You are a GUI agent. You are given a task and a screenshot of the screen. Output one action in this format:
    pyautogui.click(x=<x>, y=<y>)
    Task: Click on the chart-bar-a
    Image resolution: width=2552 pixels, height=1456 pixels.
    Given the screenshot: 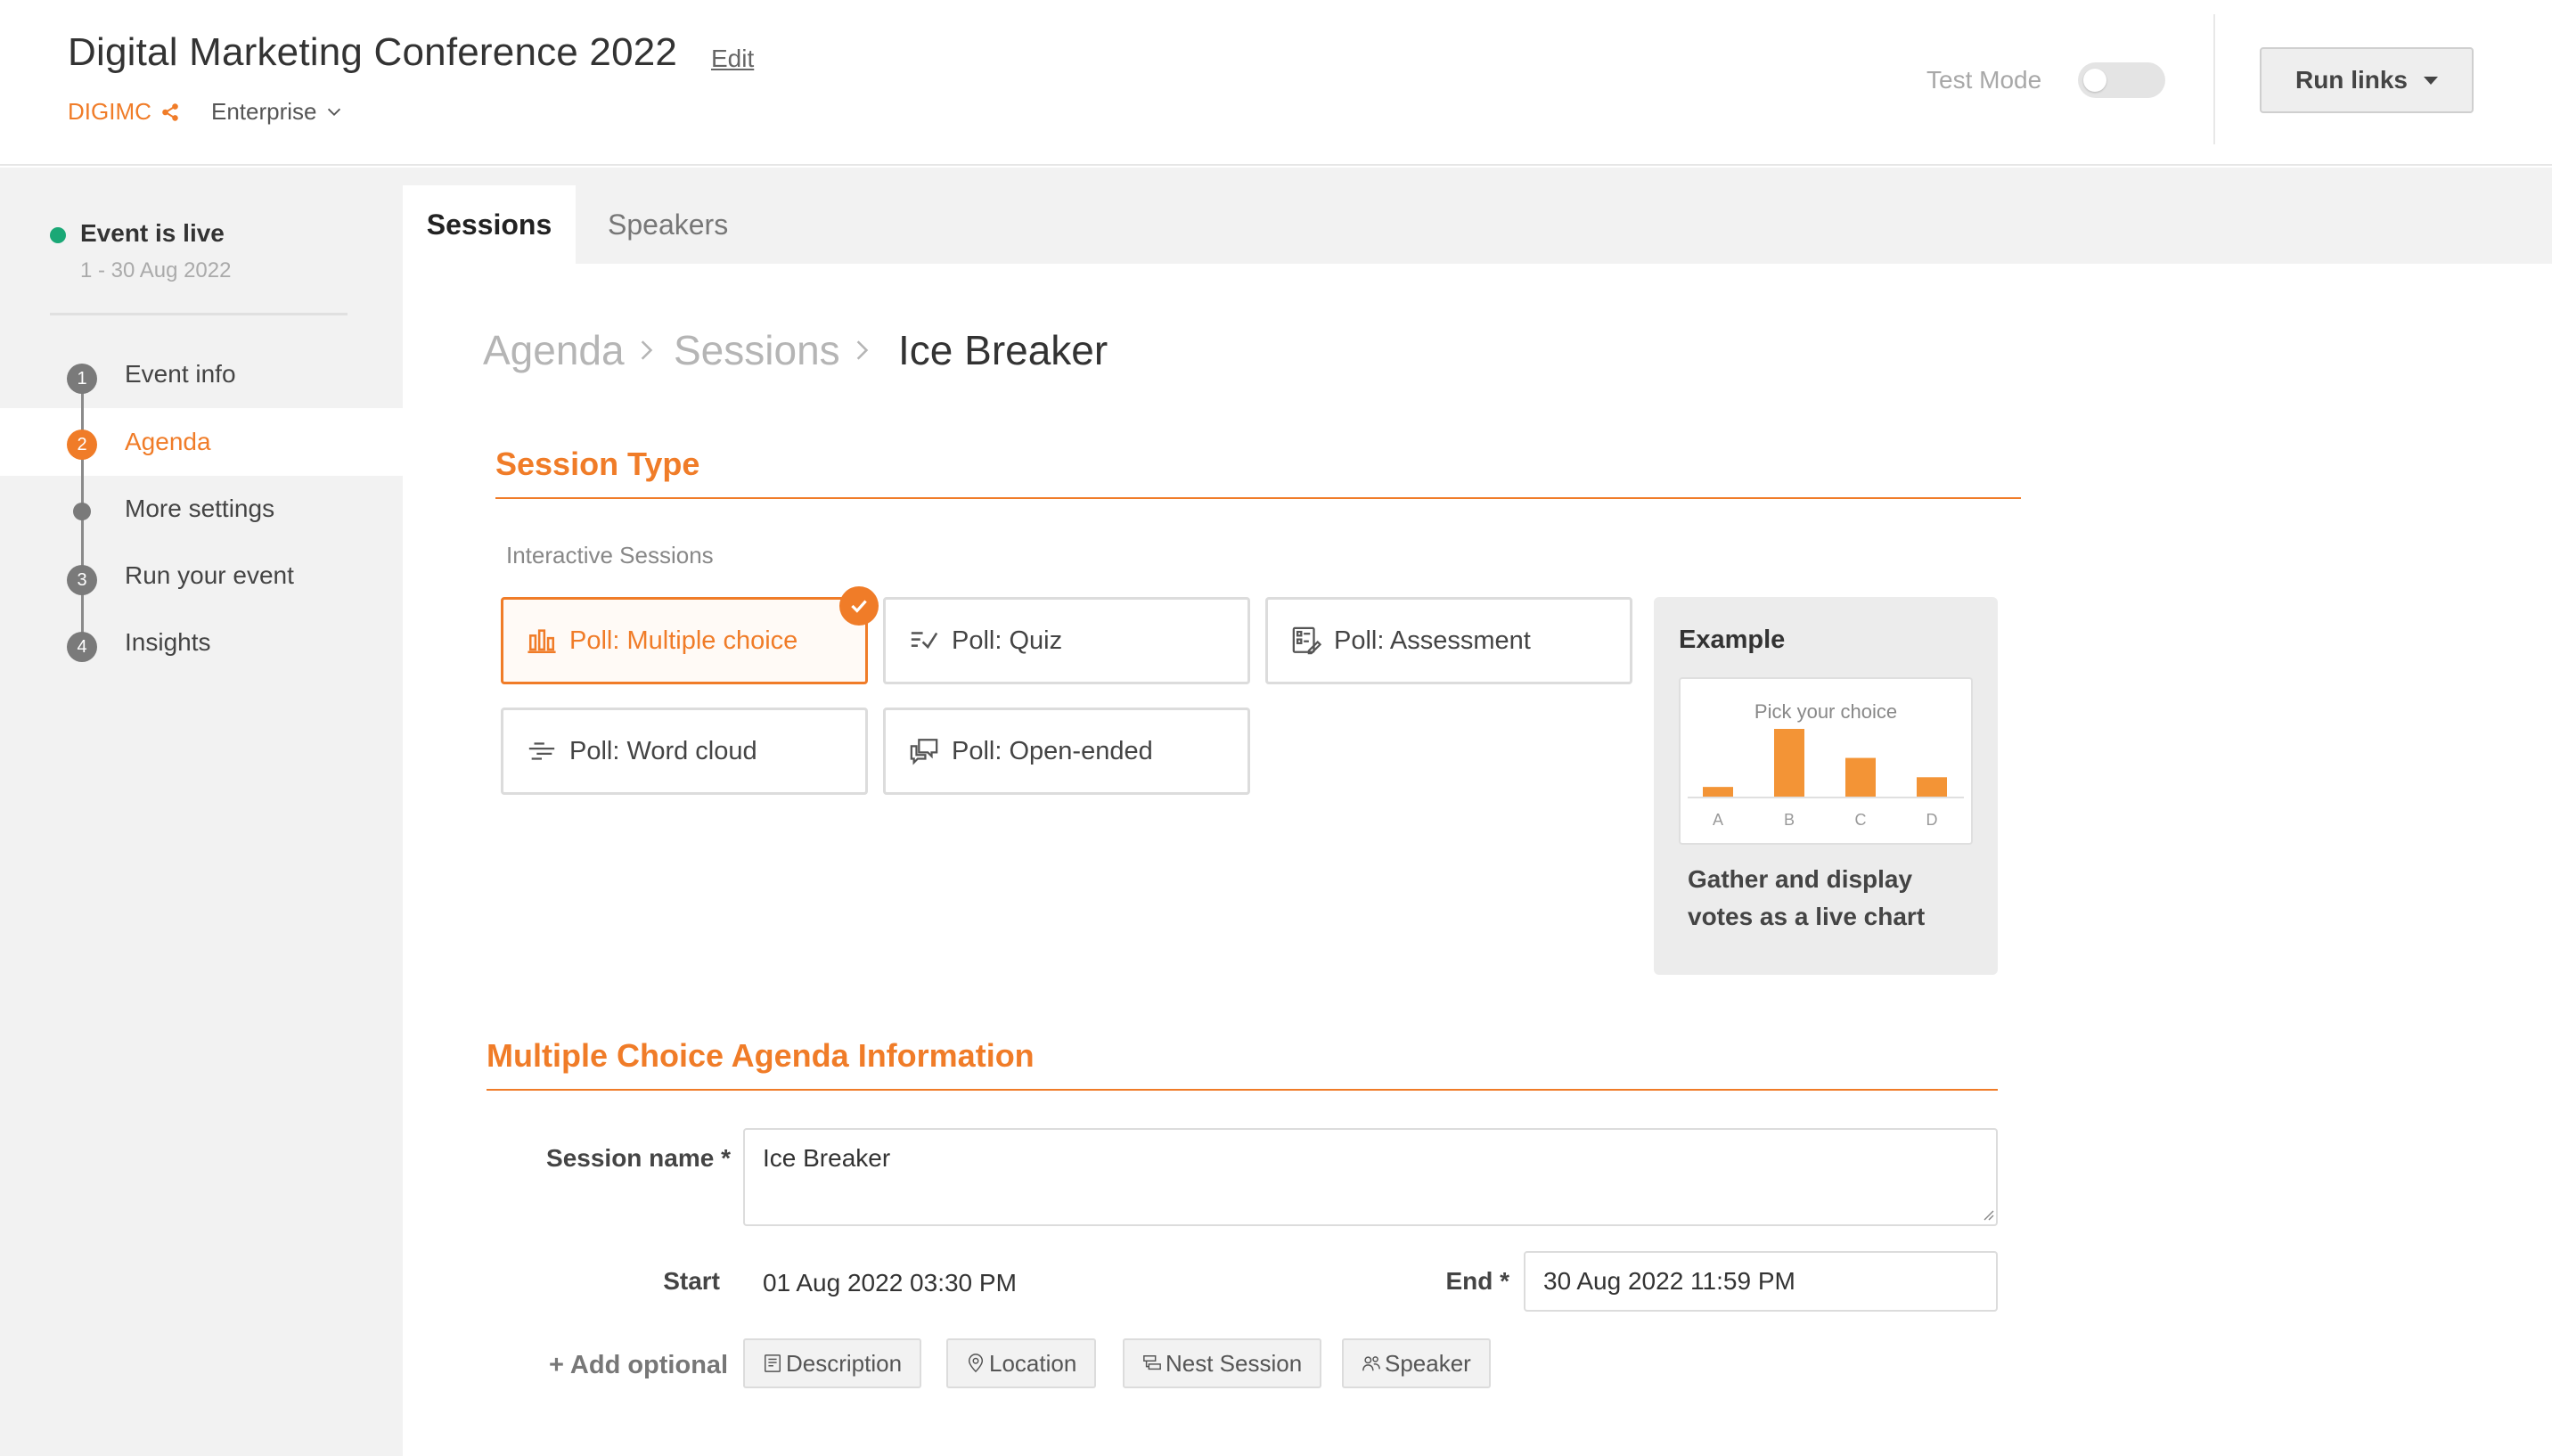 What is the action you would take?
    pyautogui.click(x=1718, y=792)
    